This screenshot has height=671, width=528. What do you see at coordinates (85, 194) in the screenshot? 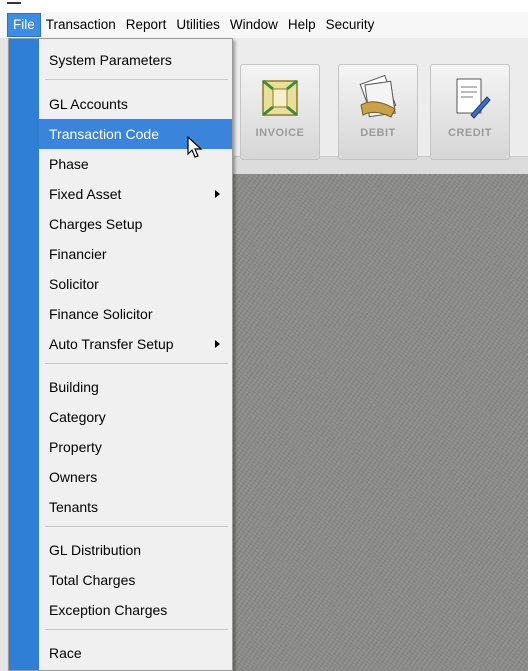
I see `menu-item-label: Fixed Asset` at bounding box center [85, 194].